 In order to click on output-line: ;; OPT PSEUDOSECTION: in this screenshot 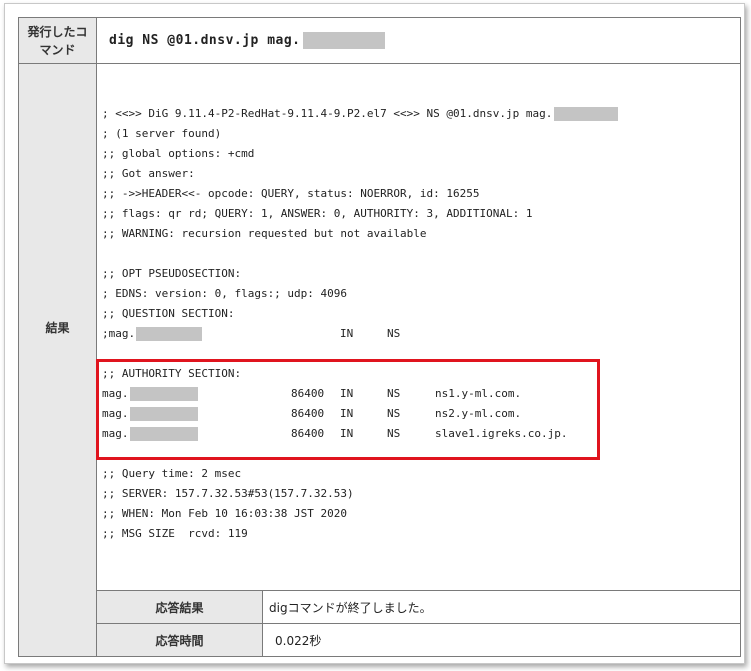, I will do `click(172, 273)`.